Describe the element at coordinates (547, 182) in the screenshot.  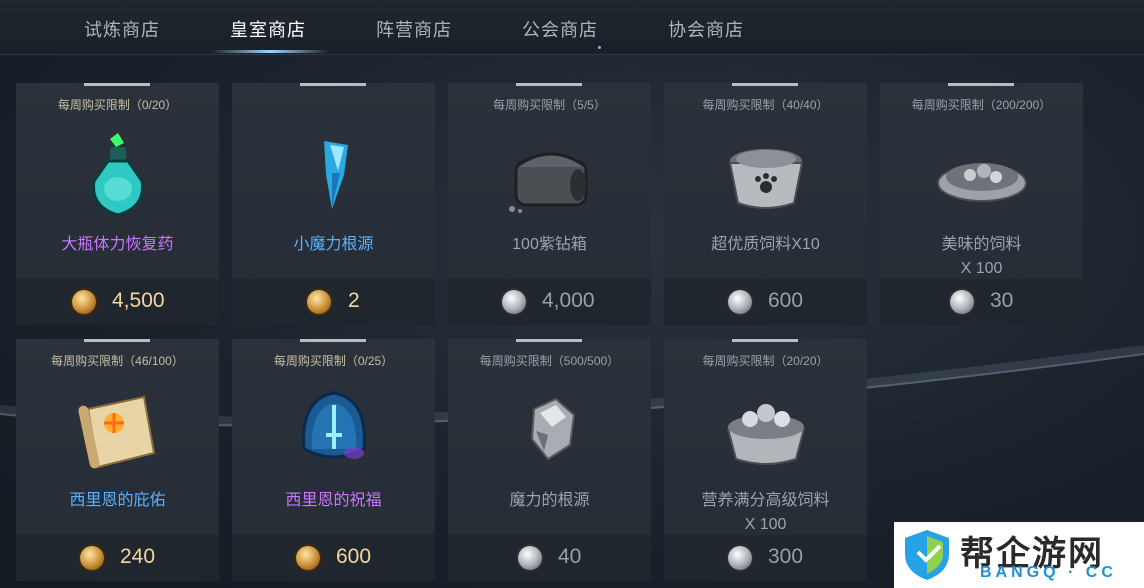
I see `chest-icon` at that location.